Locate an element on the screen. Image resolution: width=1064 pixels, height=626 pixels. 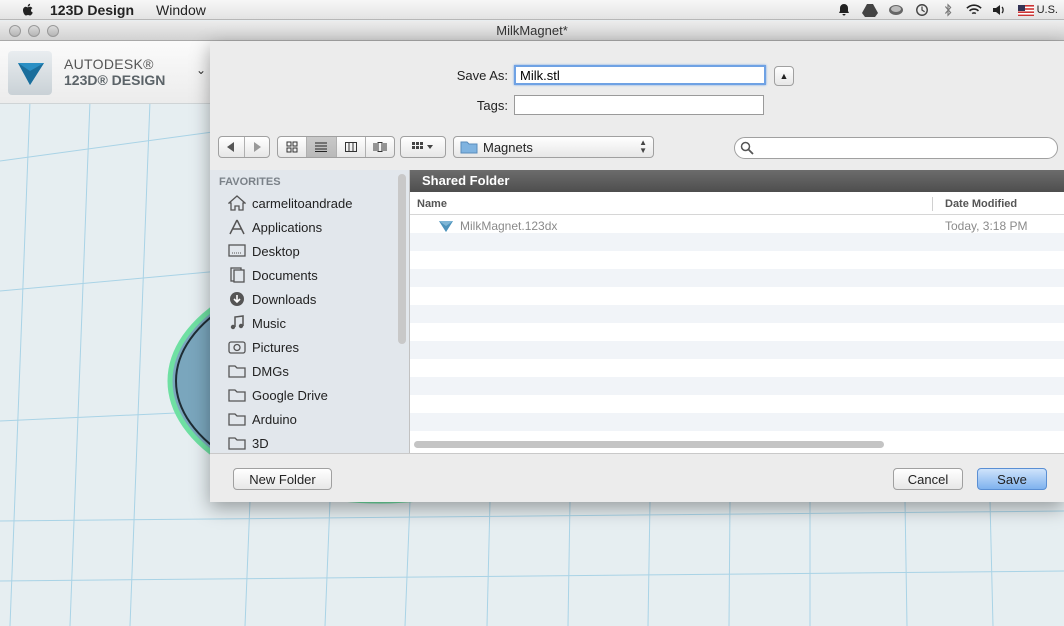
time-machine-icon is located at coordinates (922, 10).